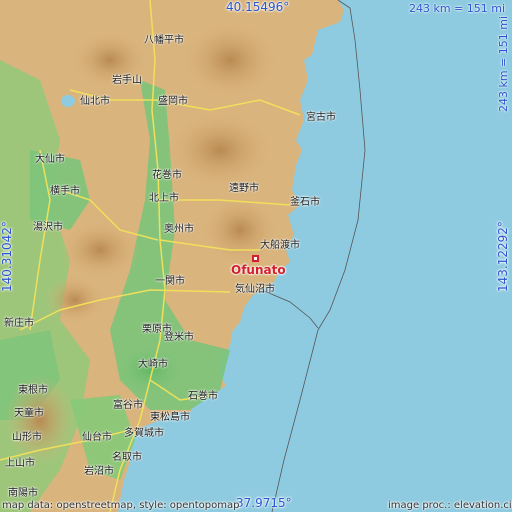 Image resolution: width=512 pixels, height=512 pixels. What do you see at coordinates (19, 323) in the screenshot?
I see `place-label: 新庄市` at bounding box center [19, 323].